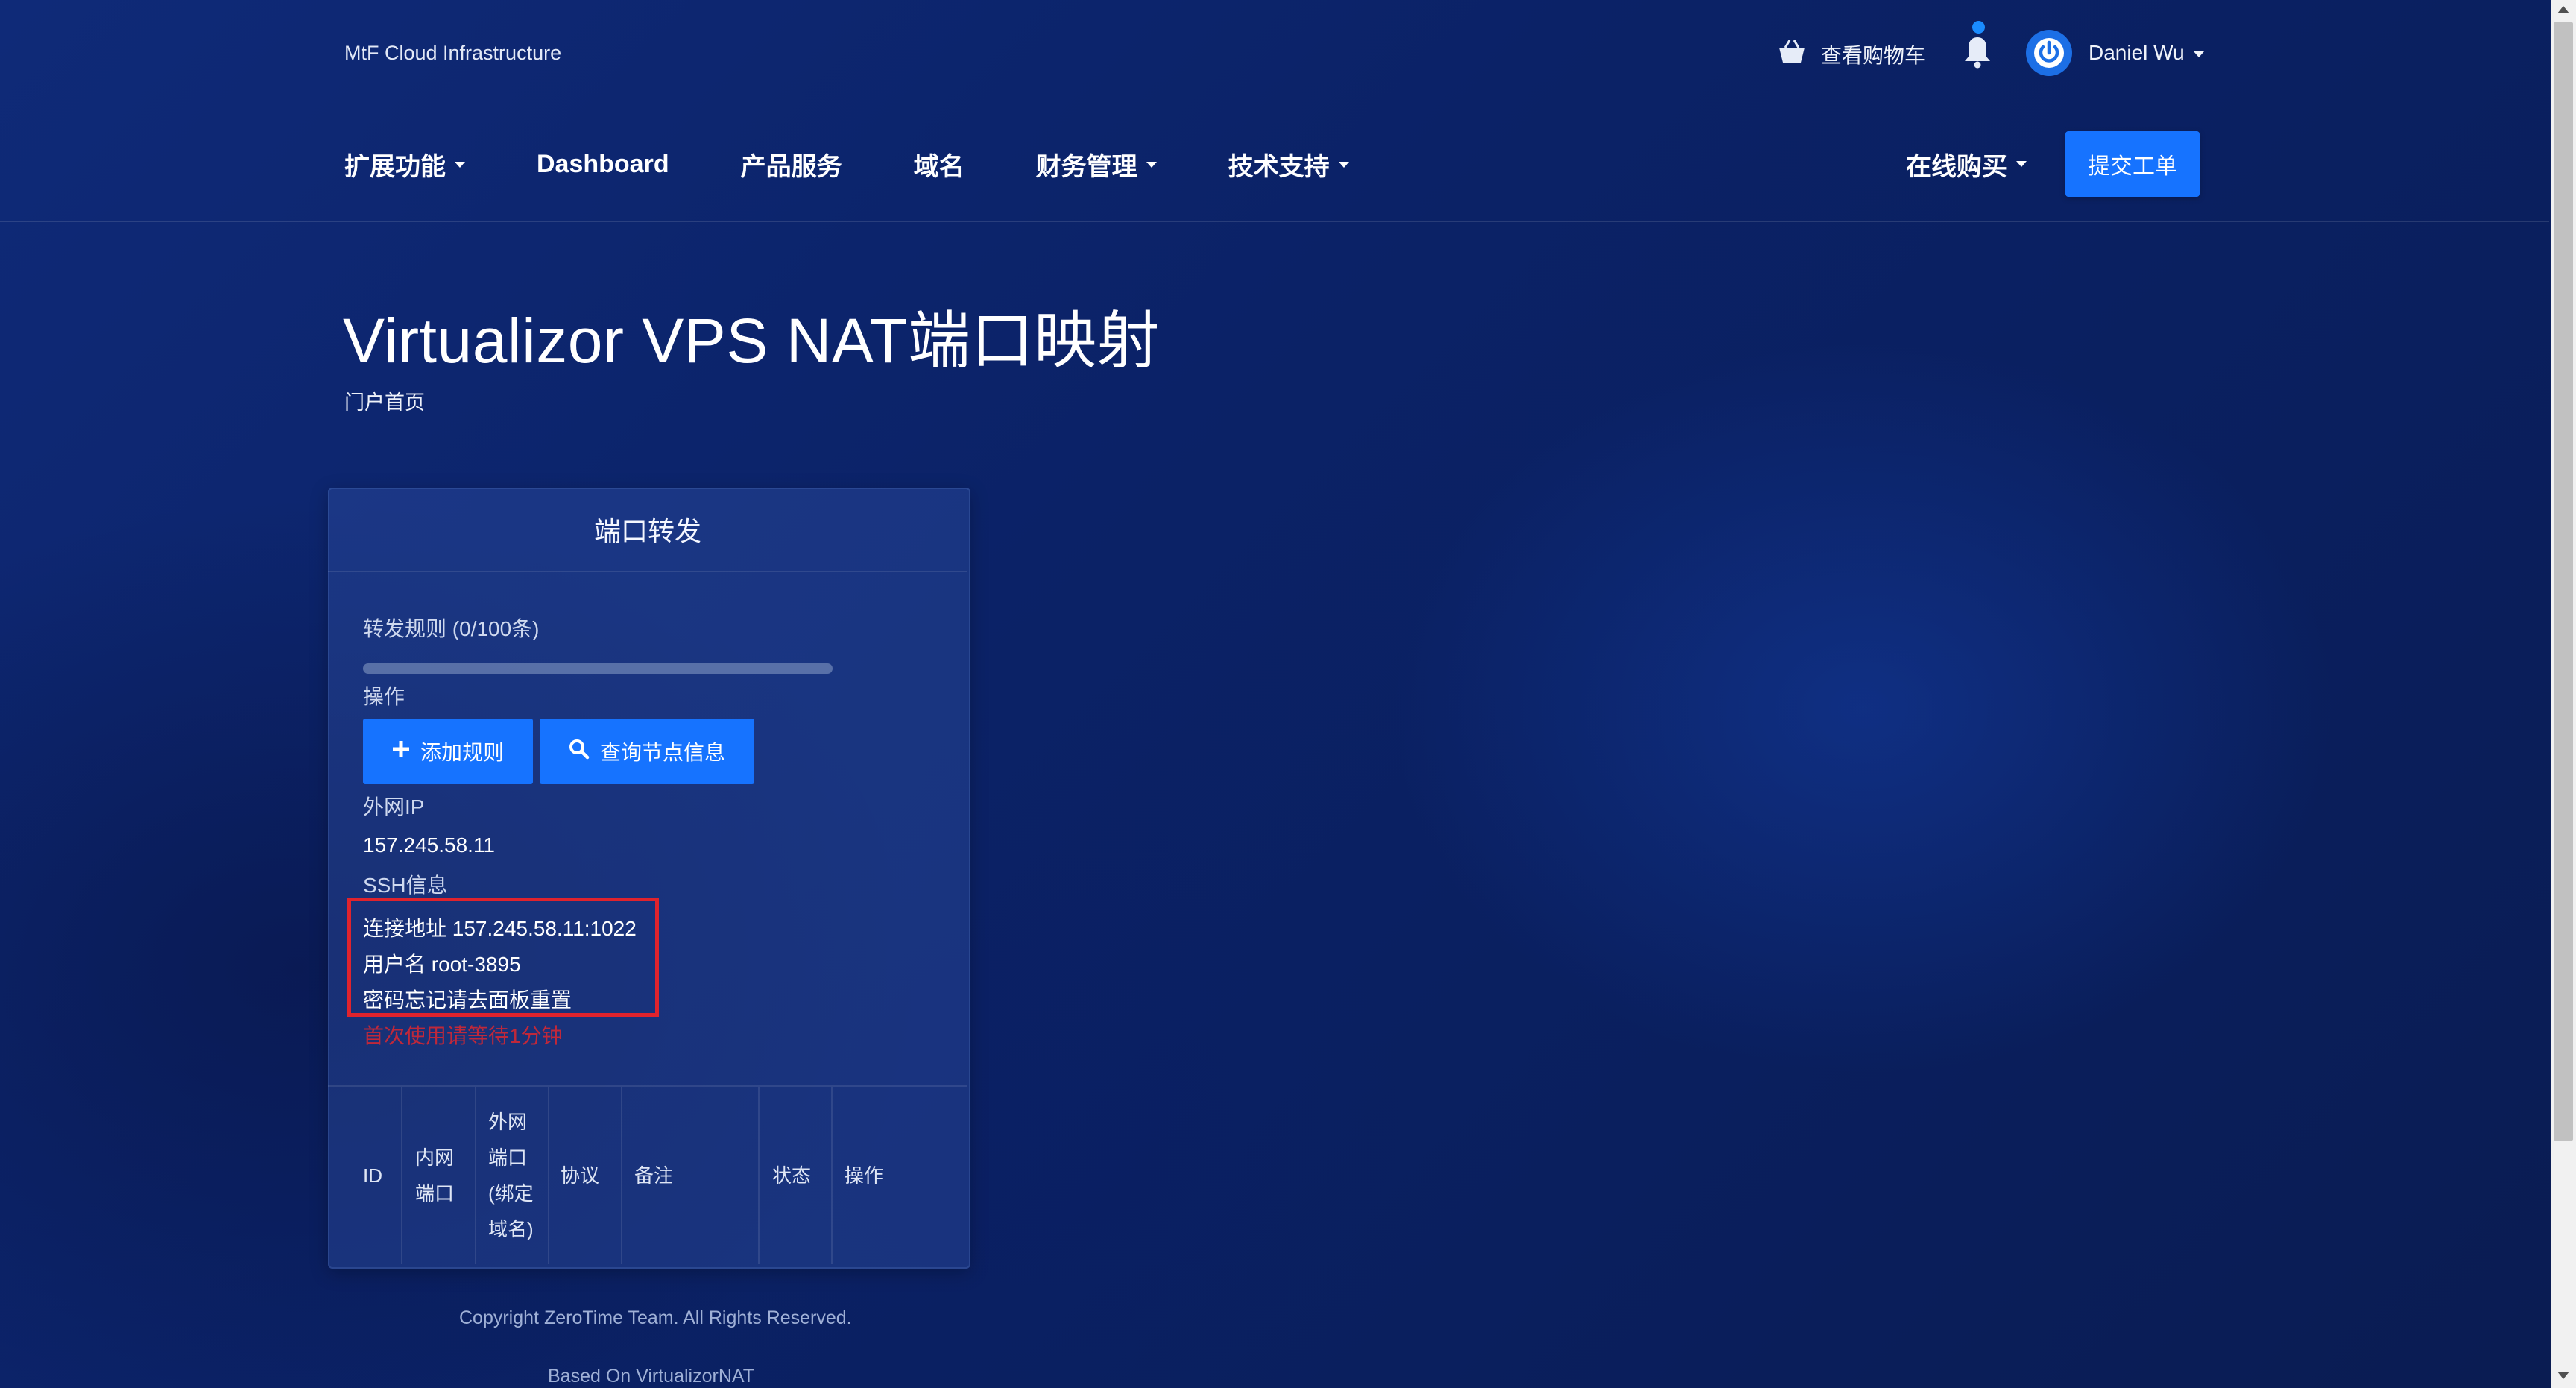  Describe the element at coordinates (647, 530) in the screenshot. I see `card-title: 端口转发` at that location.